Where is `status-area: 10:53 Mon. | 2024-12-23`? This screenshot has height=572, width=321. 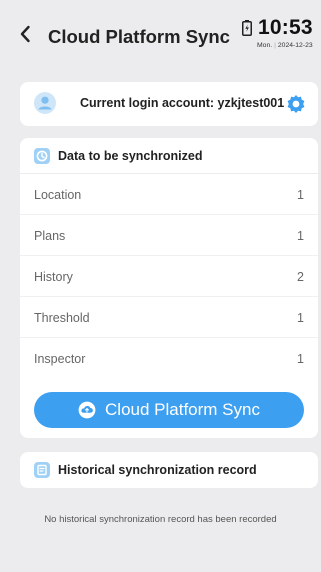 status-area: 10:53 Mon. | 2024-12-23 is located at coordinates (280, 33).